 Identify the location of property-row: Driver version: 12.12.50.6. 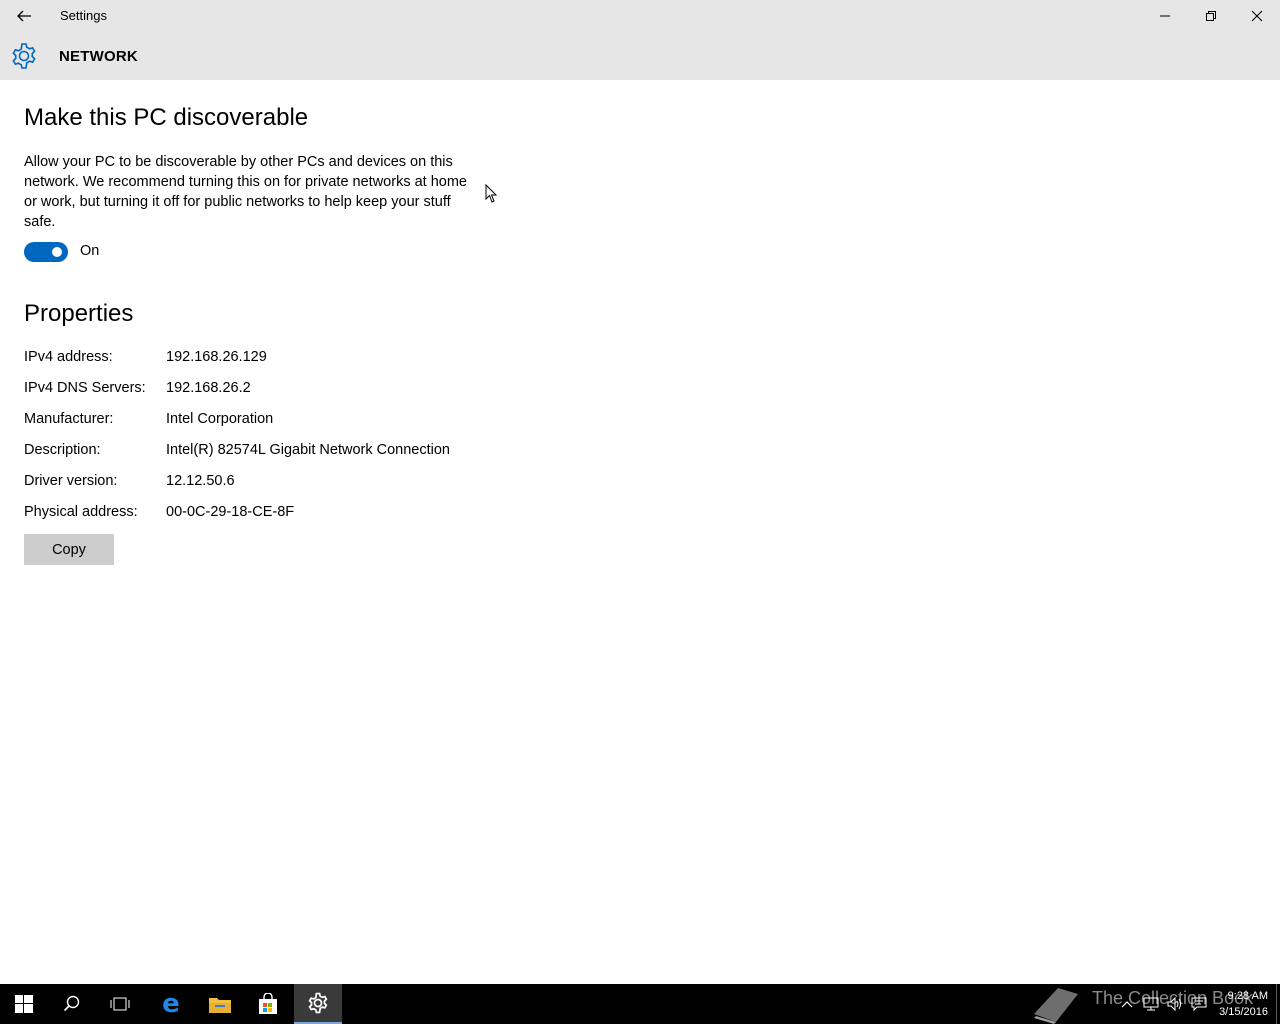
(324, 483).